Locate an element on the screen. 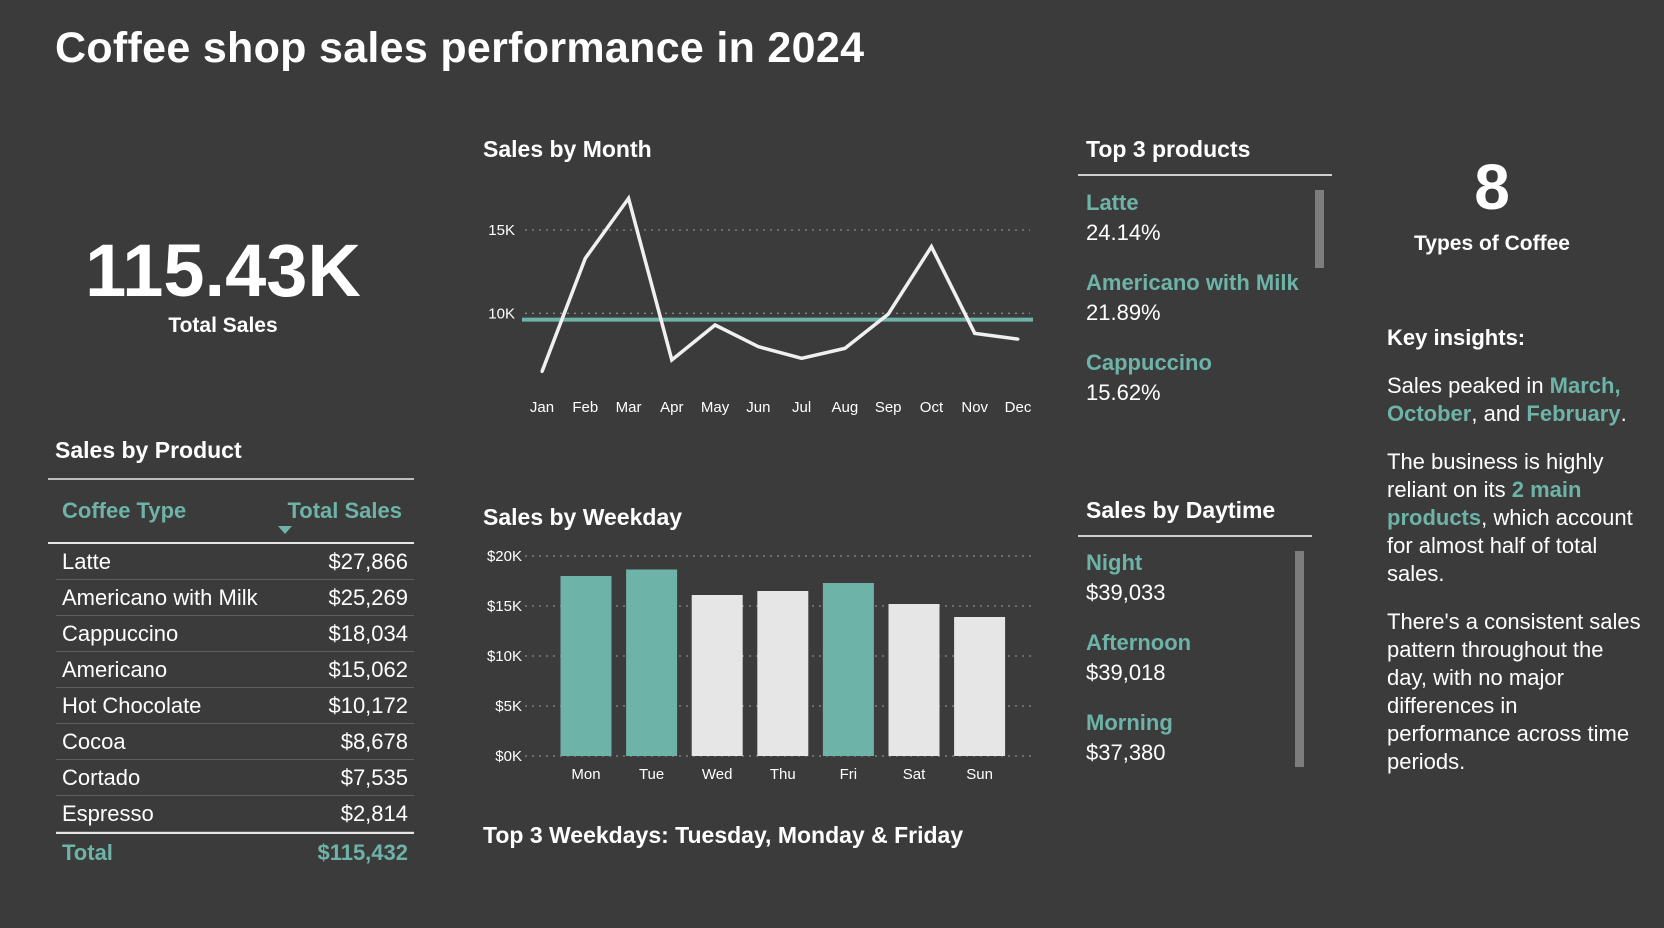 Image resolution: width=1664 pixels, height=928 pixels. top-product-item-name: Cappuccino is located at coordinates (1149, 362).